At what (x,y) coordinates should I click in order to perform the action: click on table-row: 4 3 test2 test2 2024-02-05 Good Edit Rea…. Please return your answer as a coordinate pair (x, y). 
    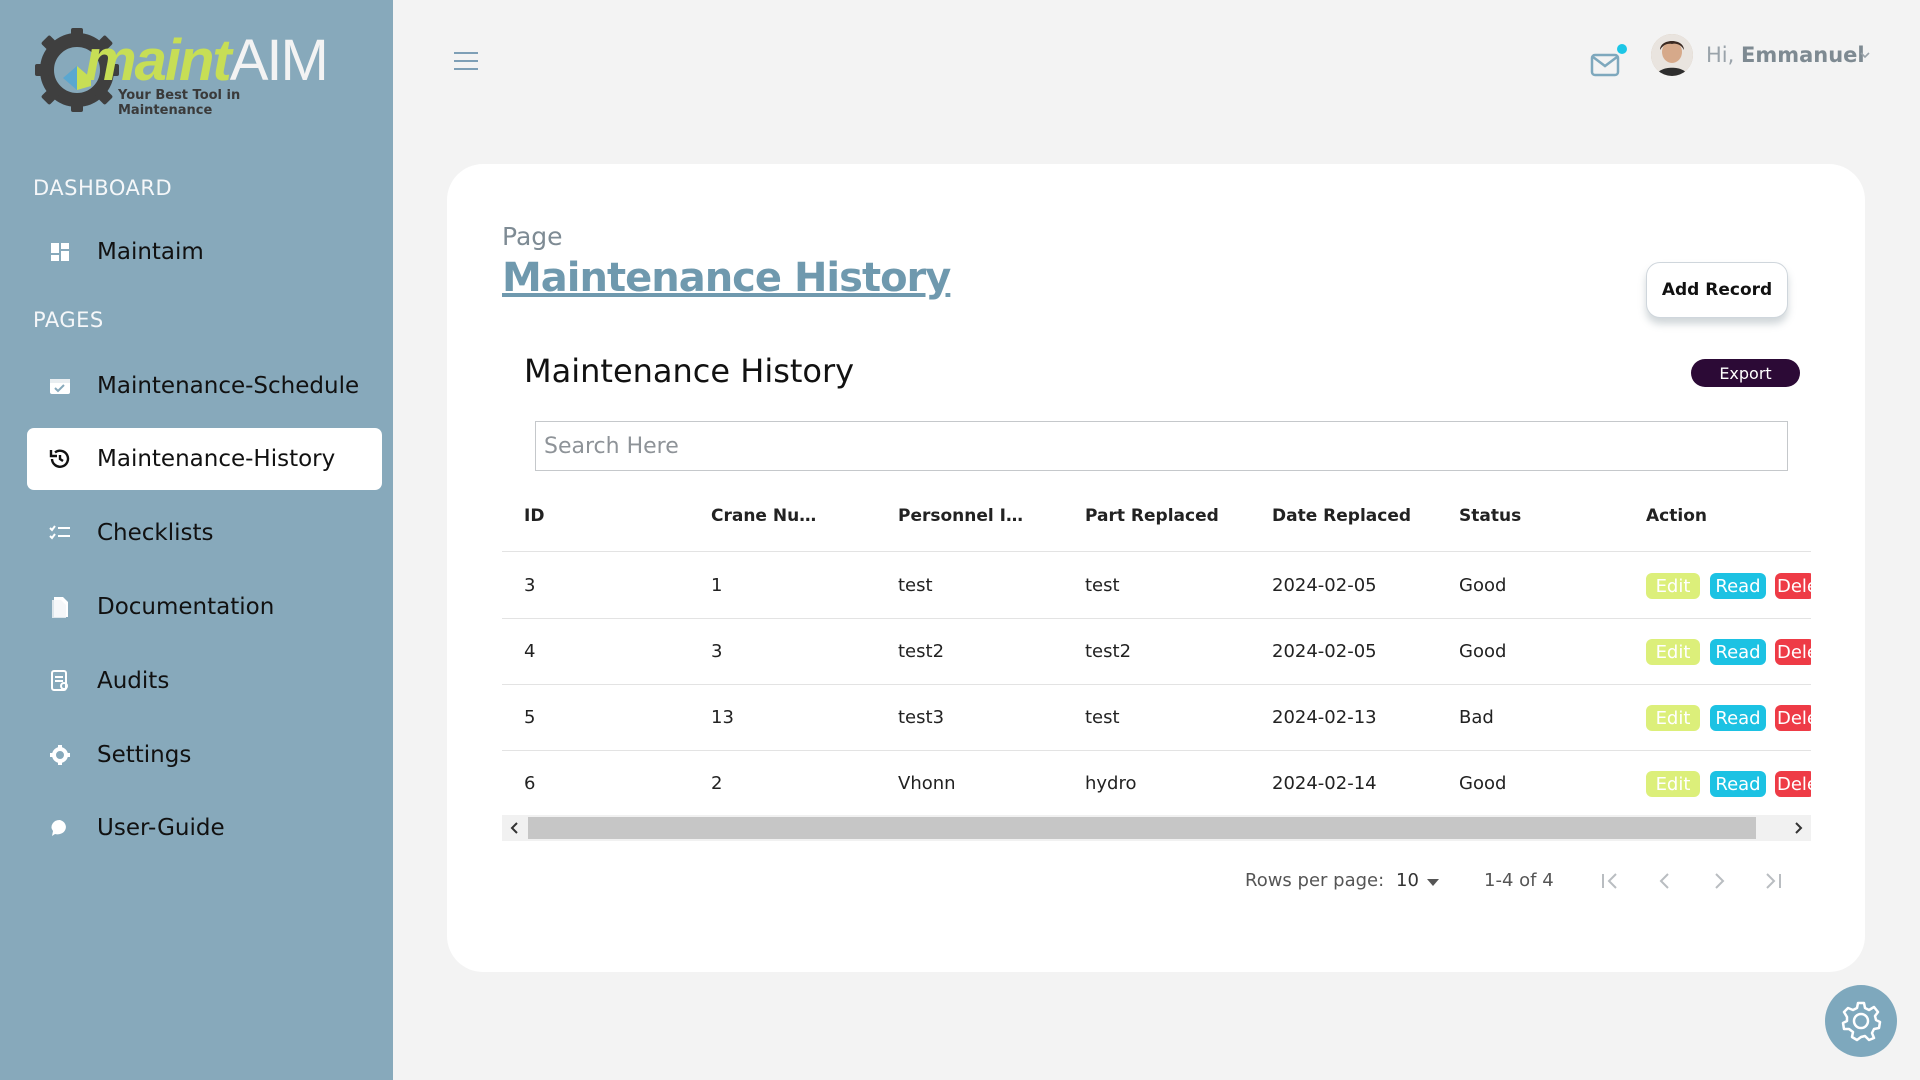
    Looking at the image, I should click on (1156, 652).